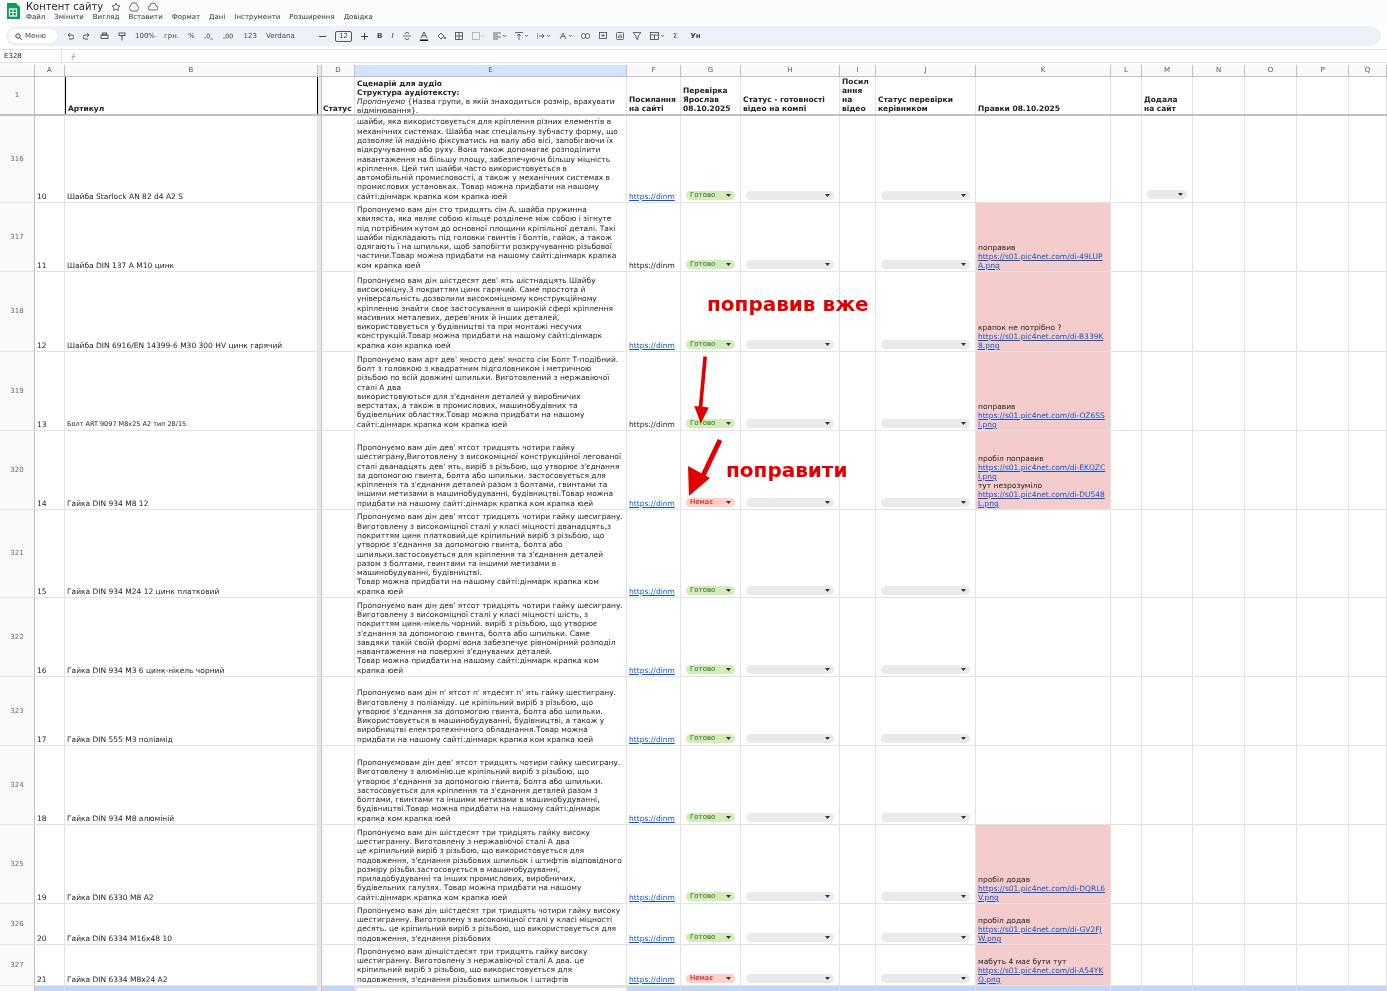  Describe the element at coordinates (620, 36) in the screenshot. I see `chart-icon` at that location.